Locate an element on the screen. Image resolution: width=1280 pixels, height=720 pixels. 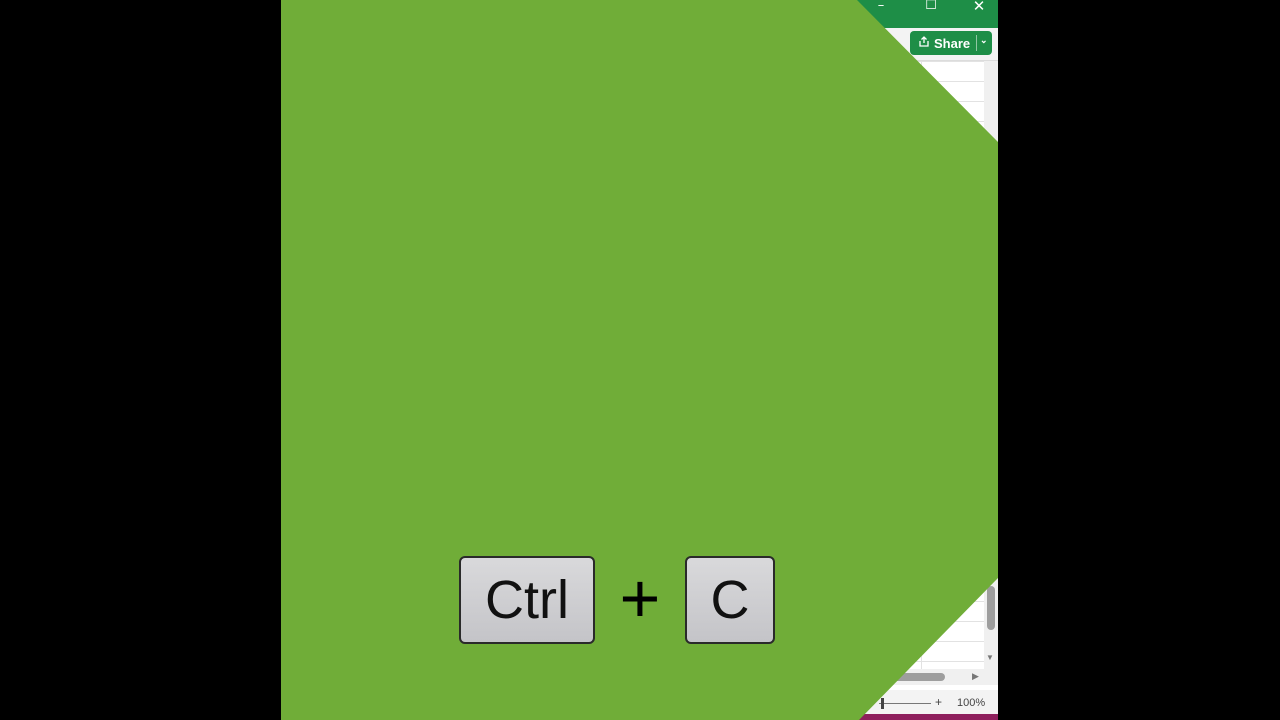
share-button: Share ⌄ is located at coordinates (951, 43).